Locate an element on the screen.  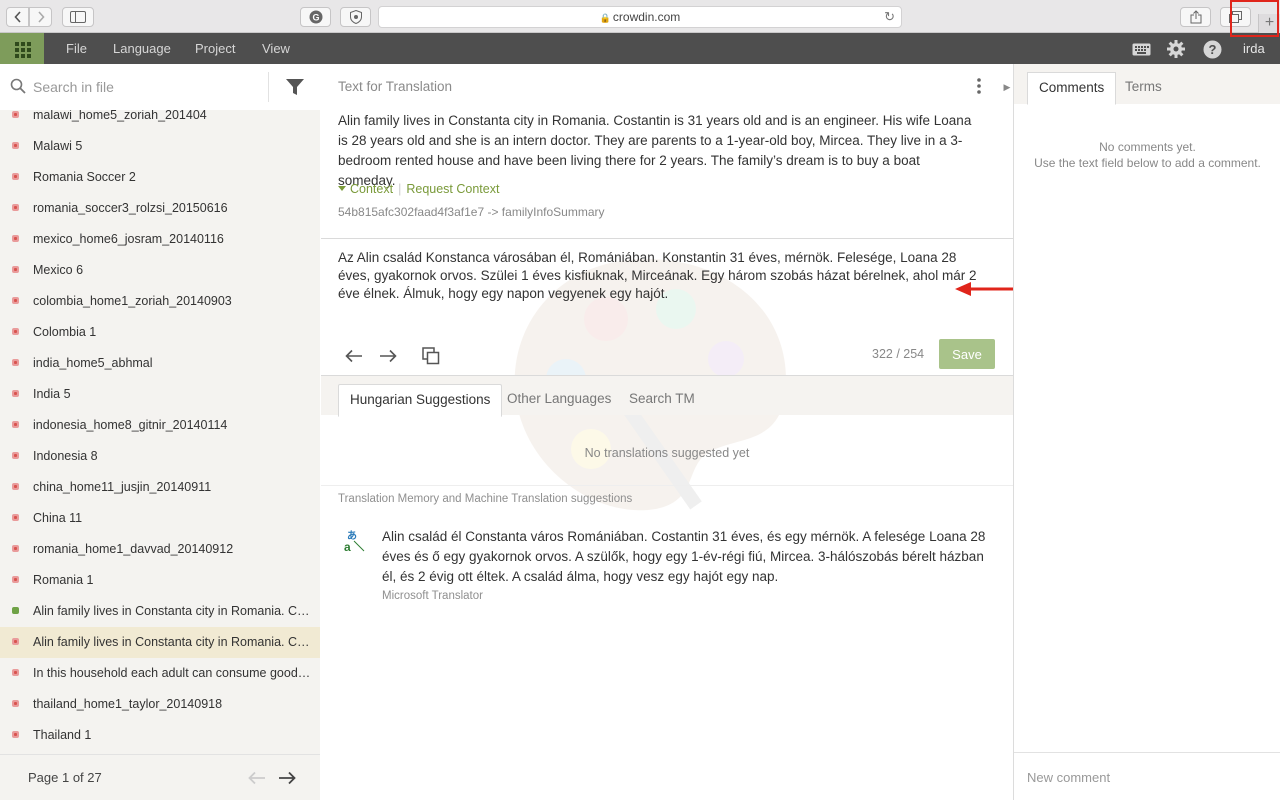
file-list-item-label: india_home5_abhmal is located at coordinates (93, 363).